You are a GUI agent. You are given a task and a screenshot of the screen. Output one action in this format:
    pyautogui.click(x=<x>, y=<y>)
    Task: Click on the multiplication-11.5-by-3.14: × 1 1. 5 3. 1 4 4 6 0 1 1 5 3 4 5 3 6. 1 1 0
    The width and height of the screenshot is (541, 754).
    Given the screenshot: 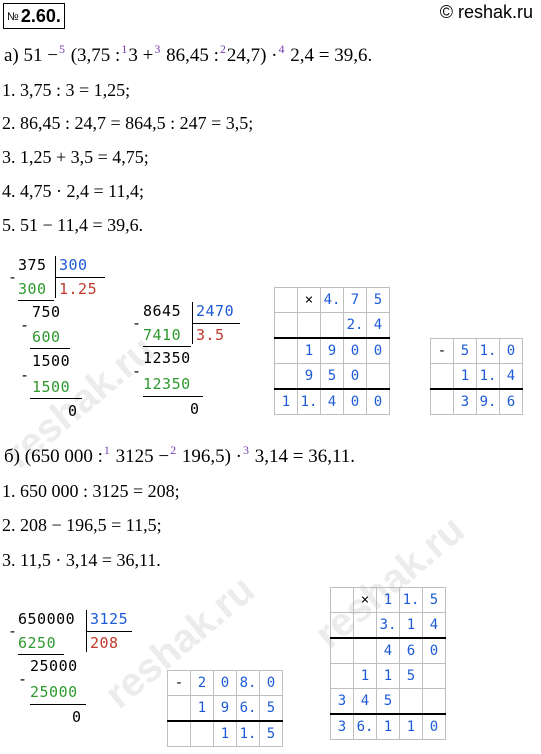 What is the action you would take?
    pyautogui.click(x=388, y=663)
    